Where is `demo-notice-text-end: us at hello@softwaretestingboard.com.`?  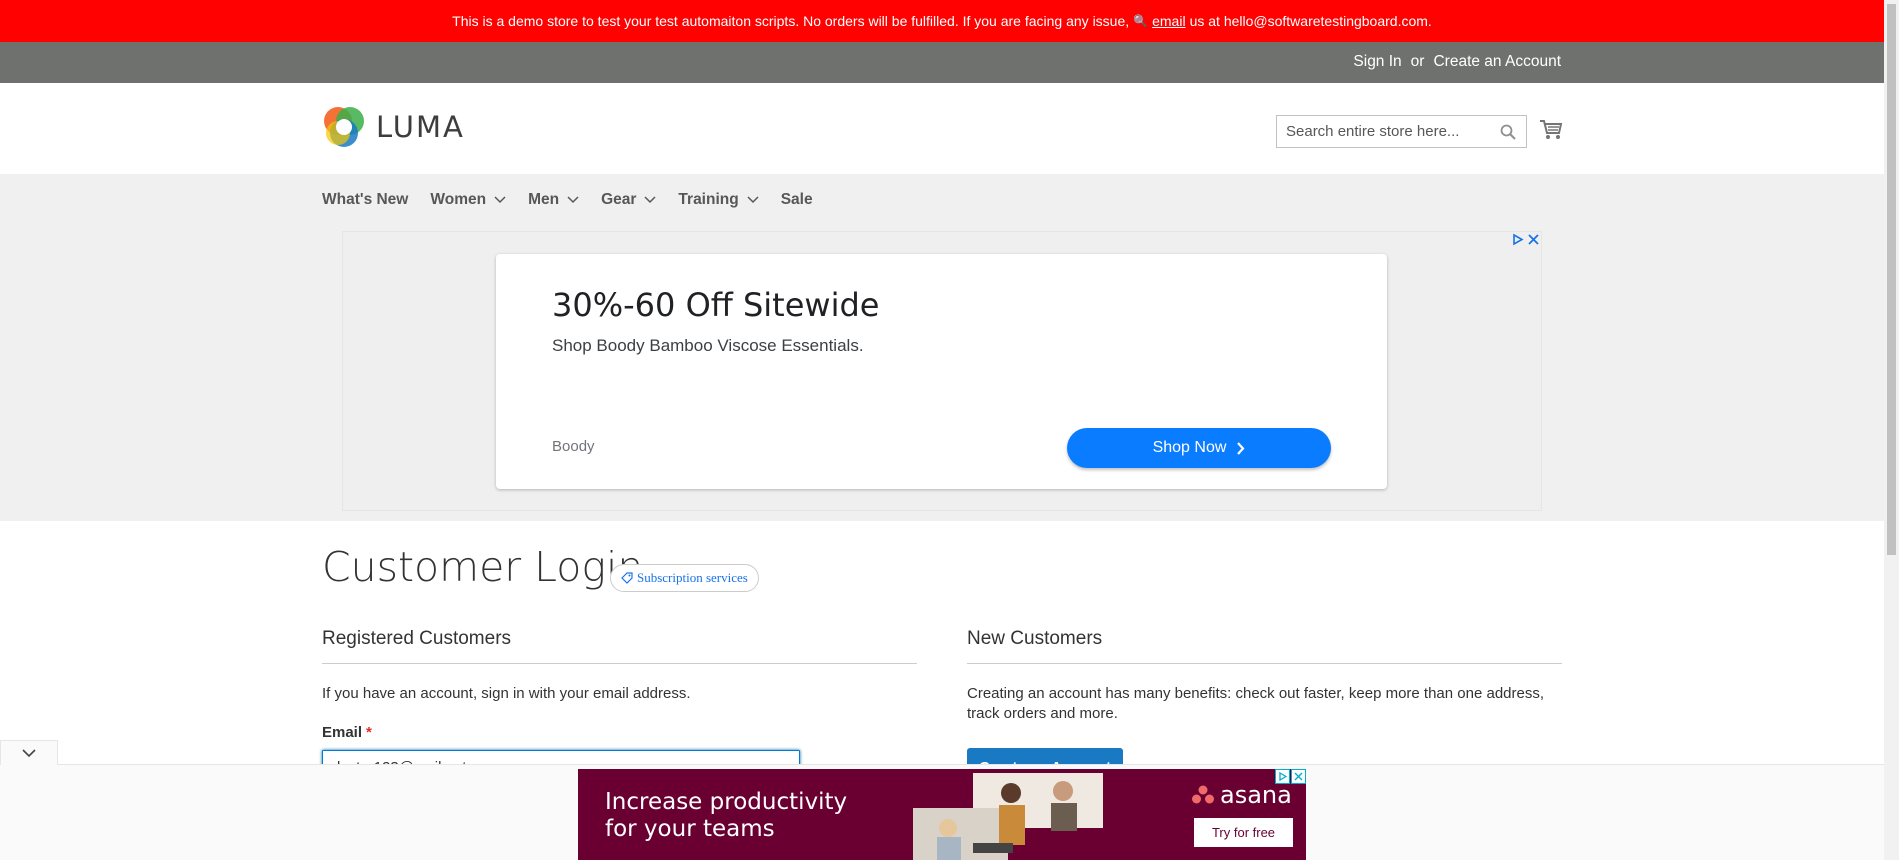
demo-notice-text-end: us at hello@softwaretestingboard.com. is located at coordinates (1310, 21).